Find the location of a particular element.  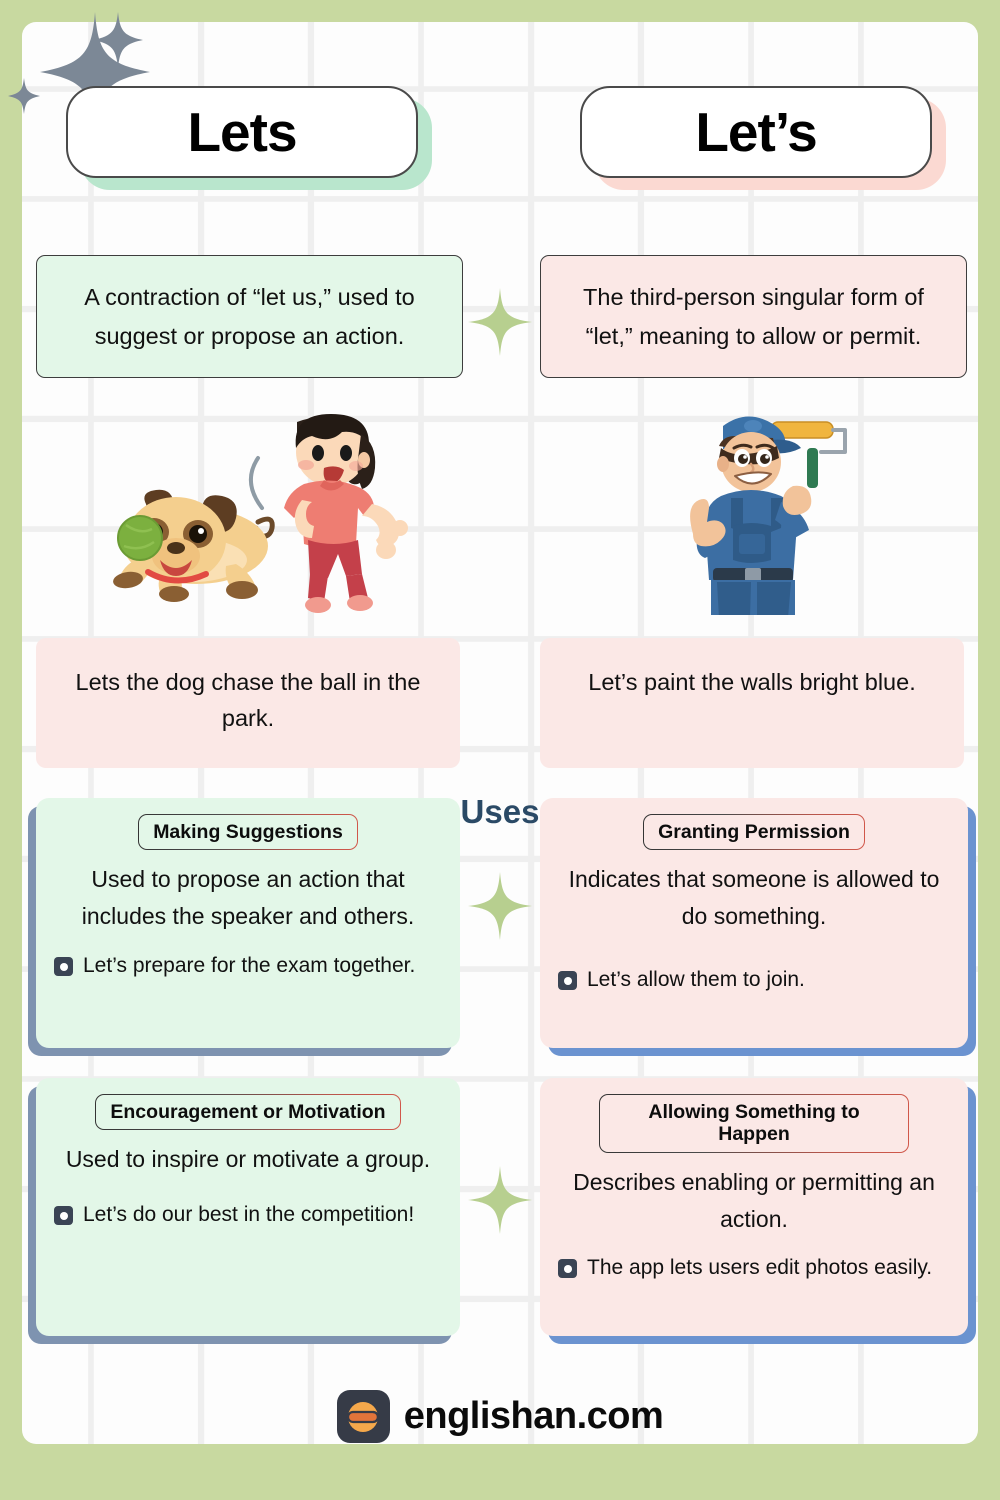

example-box-lets: Lets the dog chase the ball in the park. is located at coordinates (248, 703).